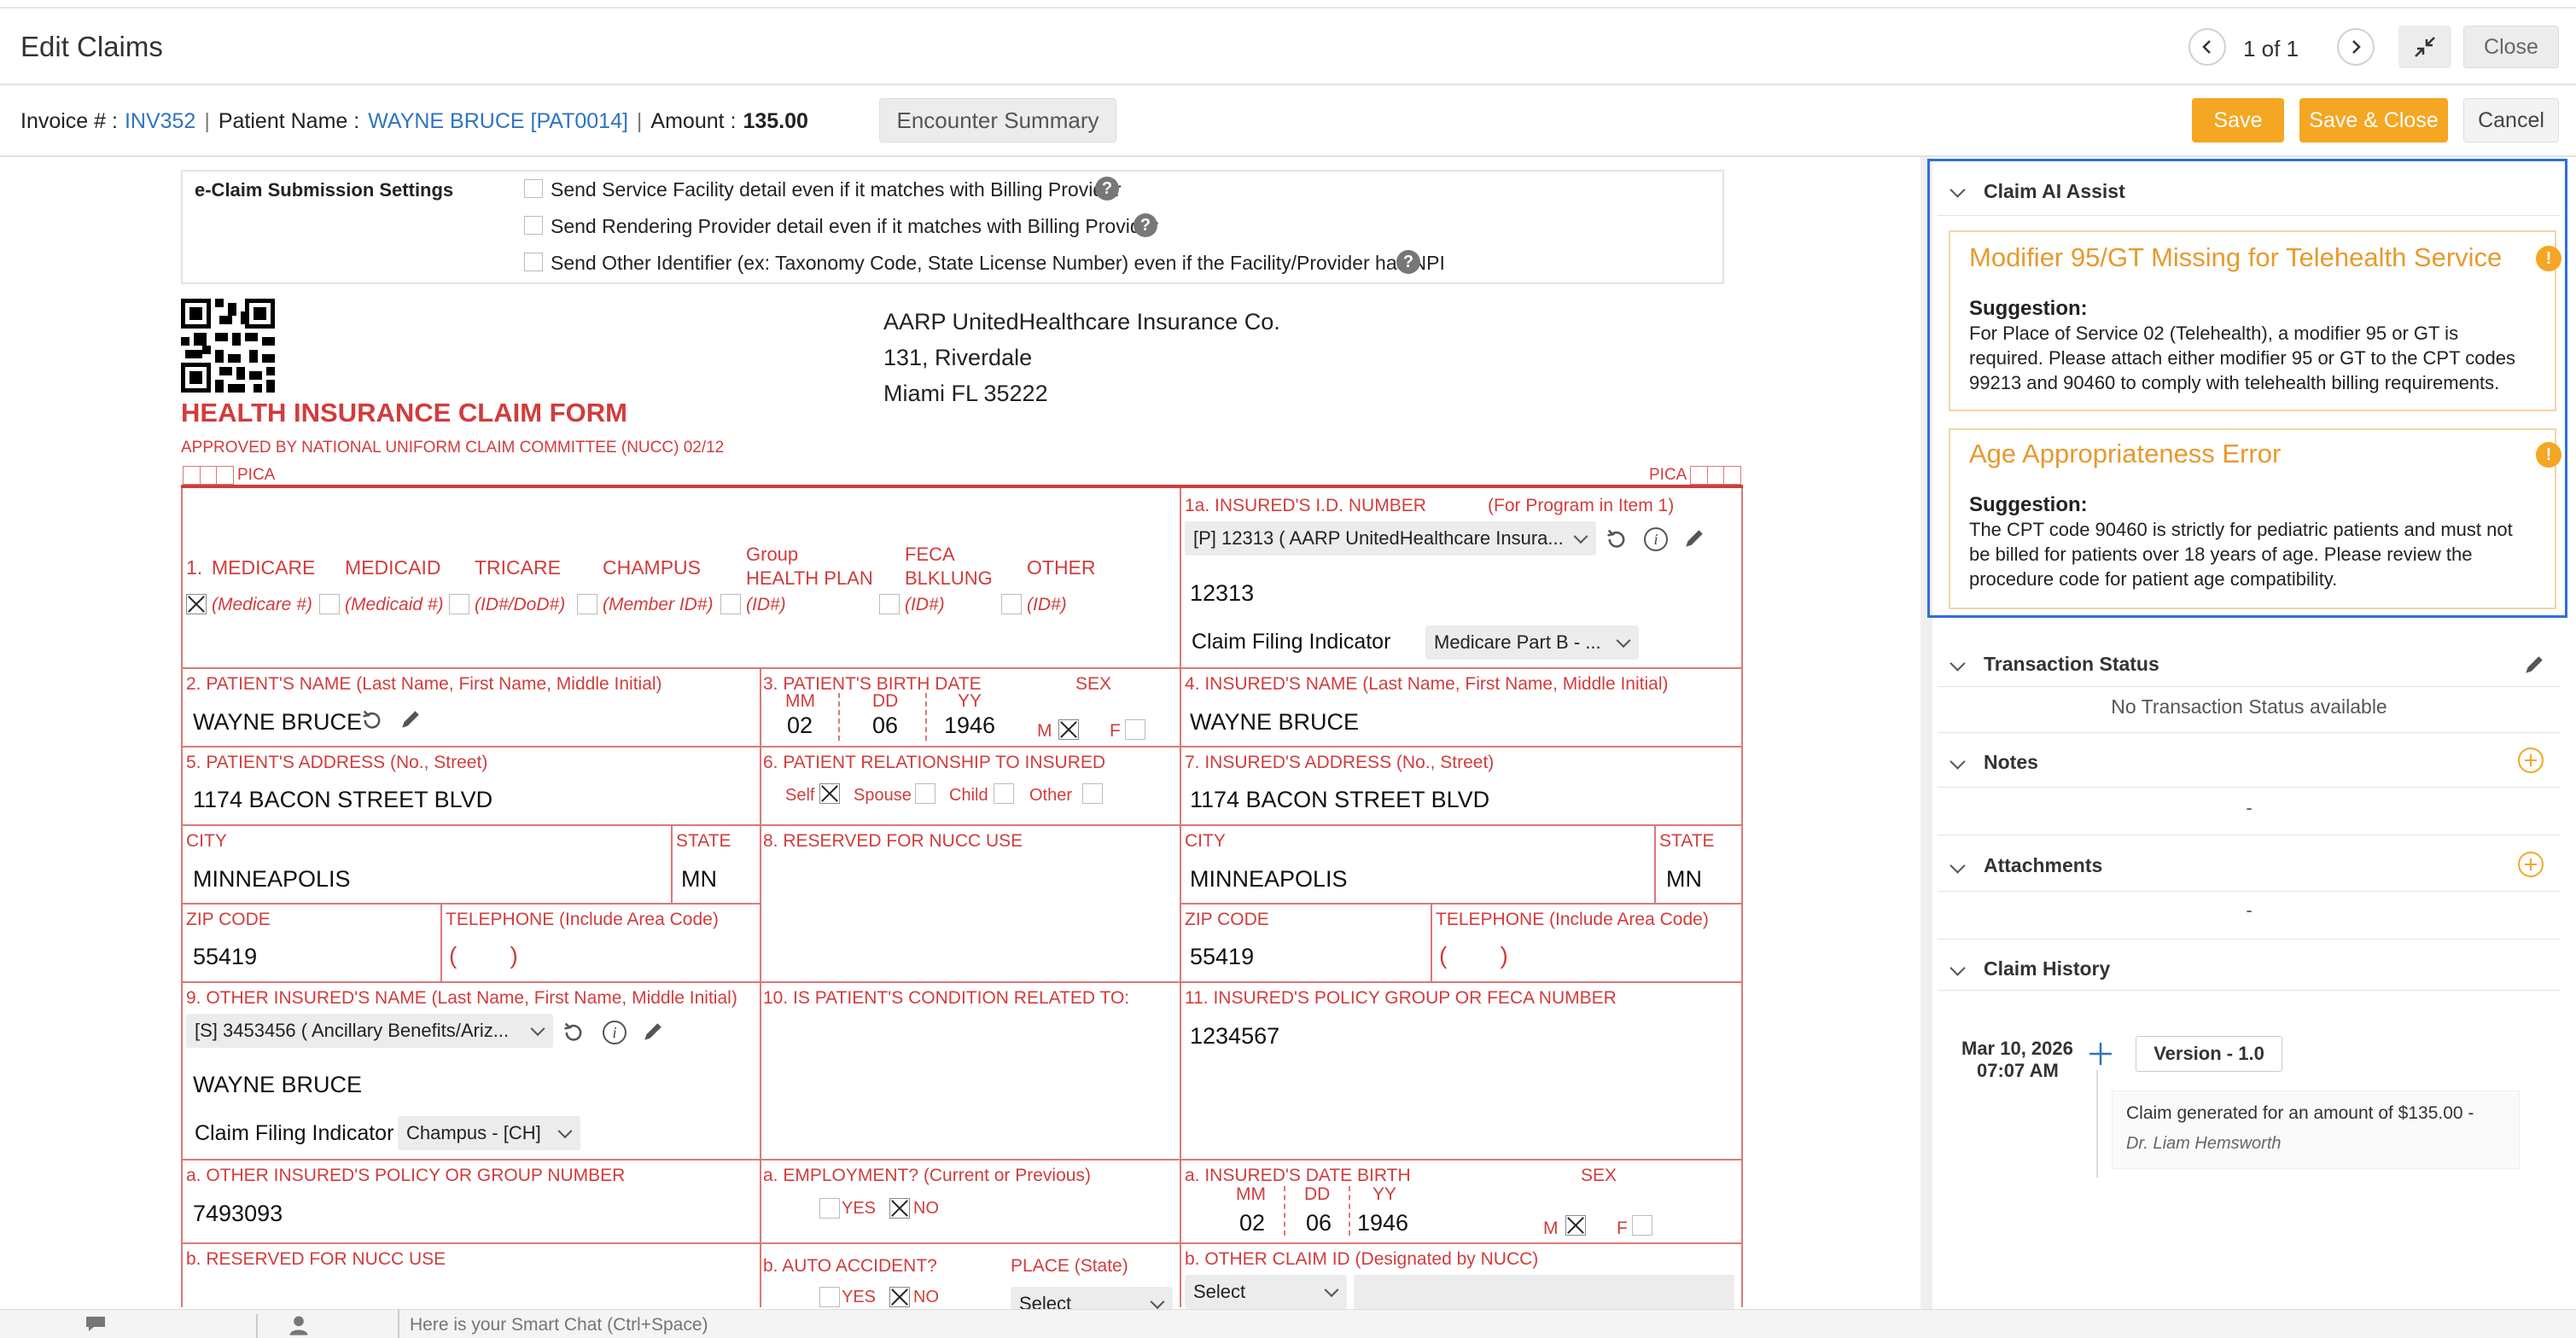 This screenshot has width=2576, height=1338. Describe the element at coordinates (2207, 47) in the screenshot. I see `prev-page-button` at that location.